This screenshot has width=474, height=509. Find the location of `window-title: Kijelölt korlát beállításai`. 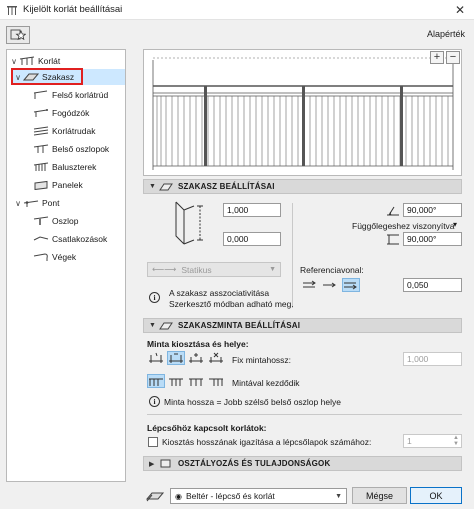

window-title: Kijelölt korlát beállításai is located at coordinates (73, 9).